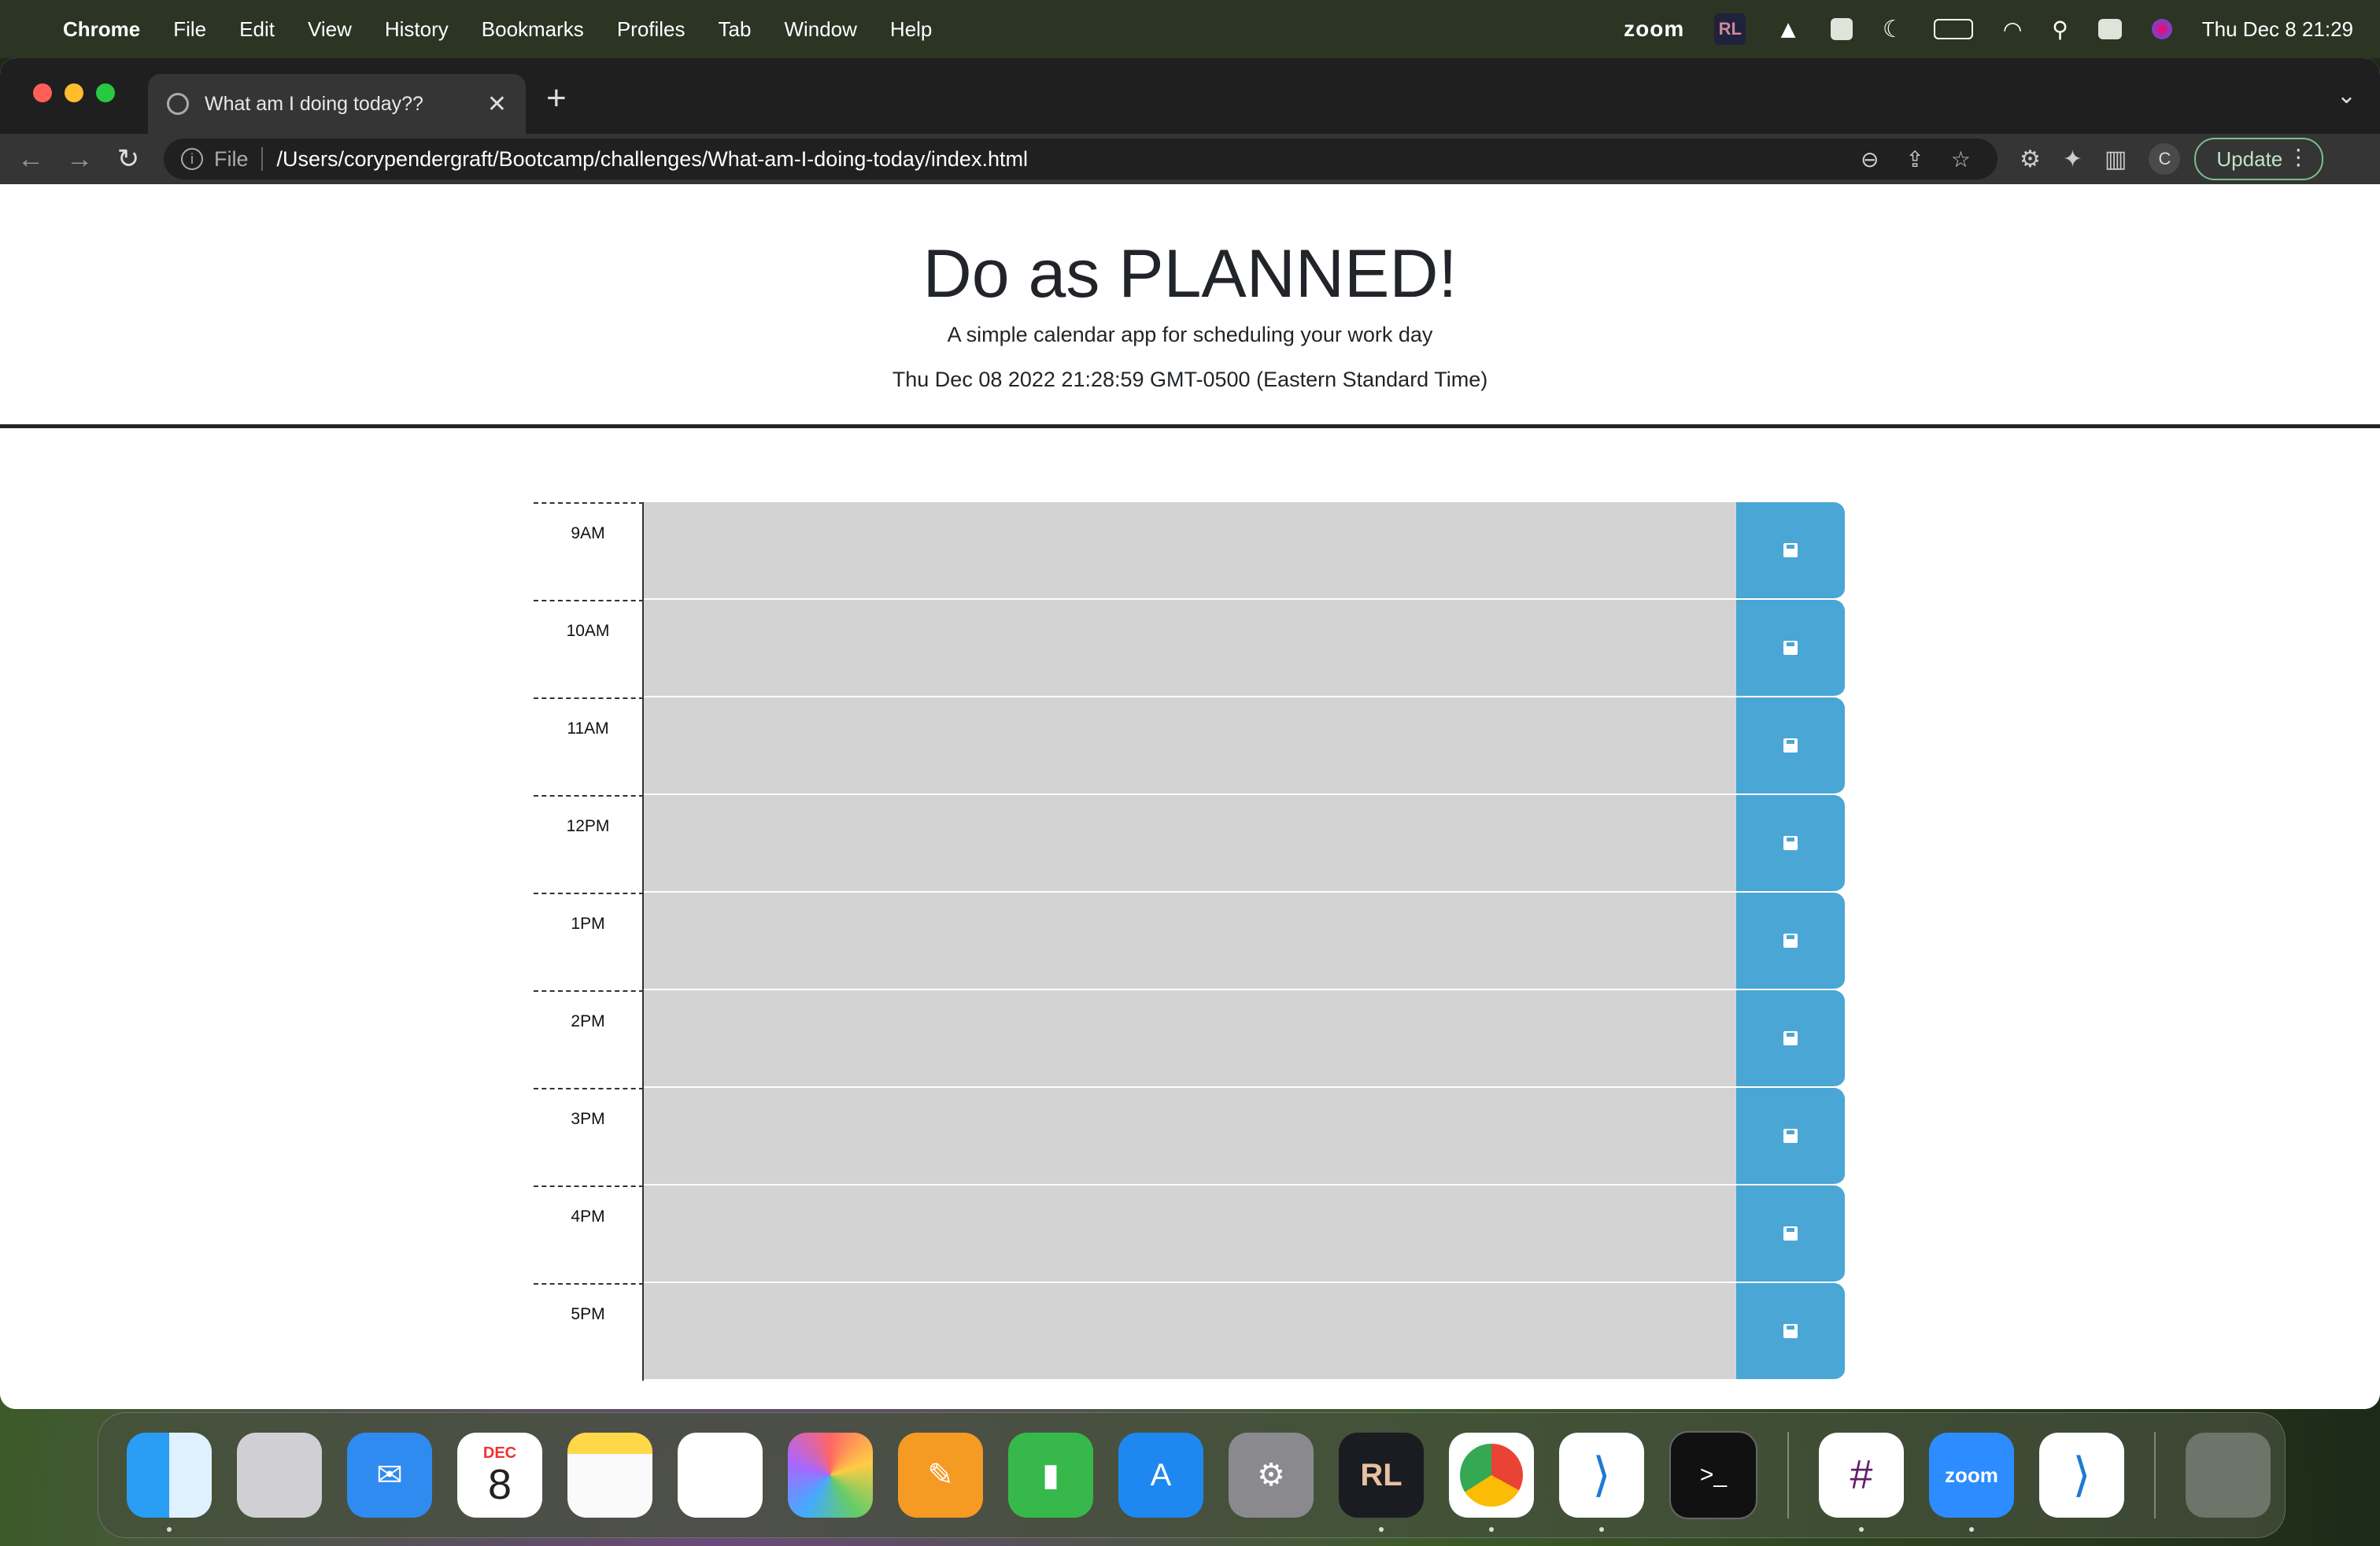 This screenshot has height=1546, width=2380. What do you see at coordinates (589, 648) in the screenshot?
I see `hour-label: 10AM` at bounding box center [589, 648].